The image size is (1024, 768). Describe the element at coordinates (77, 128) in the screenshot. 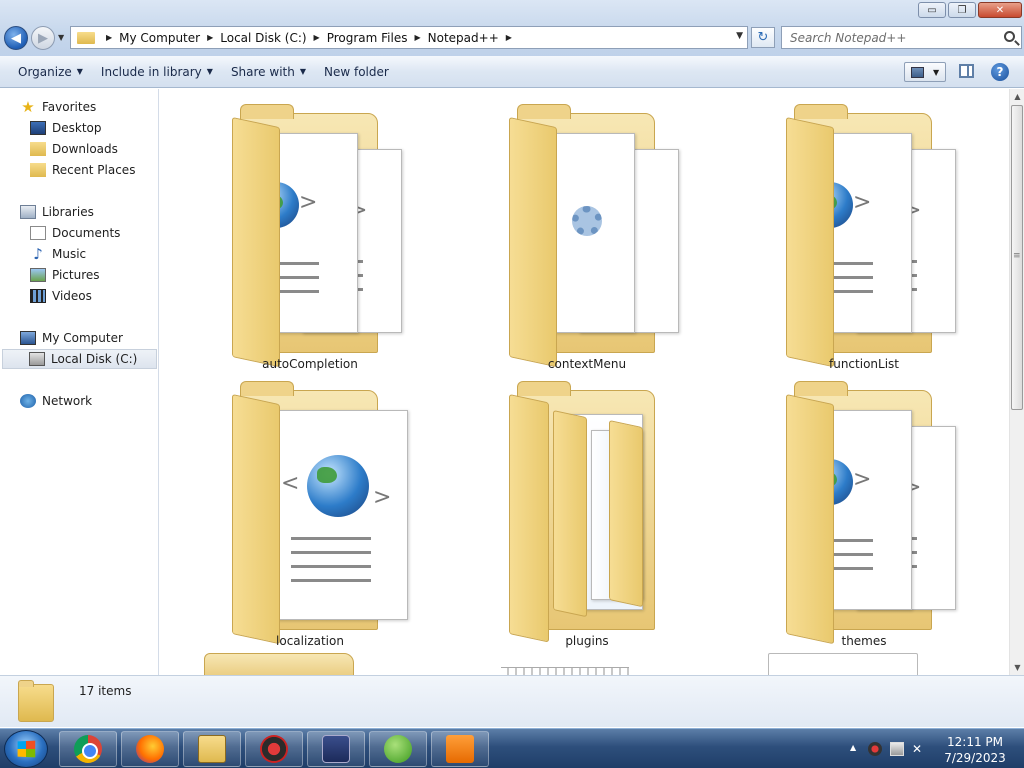

I see `sidebar-item-label: Desktop` at that location.